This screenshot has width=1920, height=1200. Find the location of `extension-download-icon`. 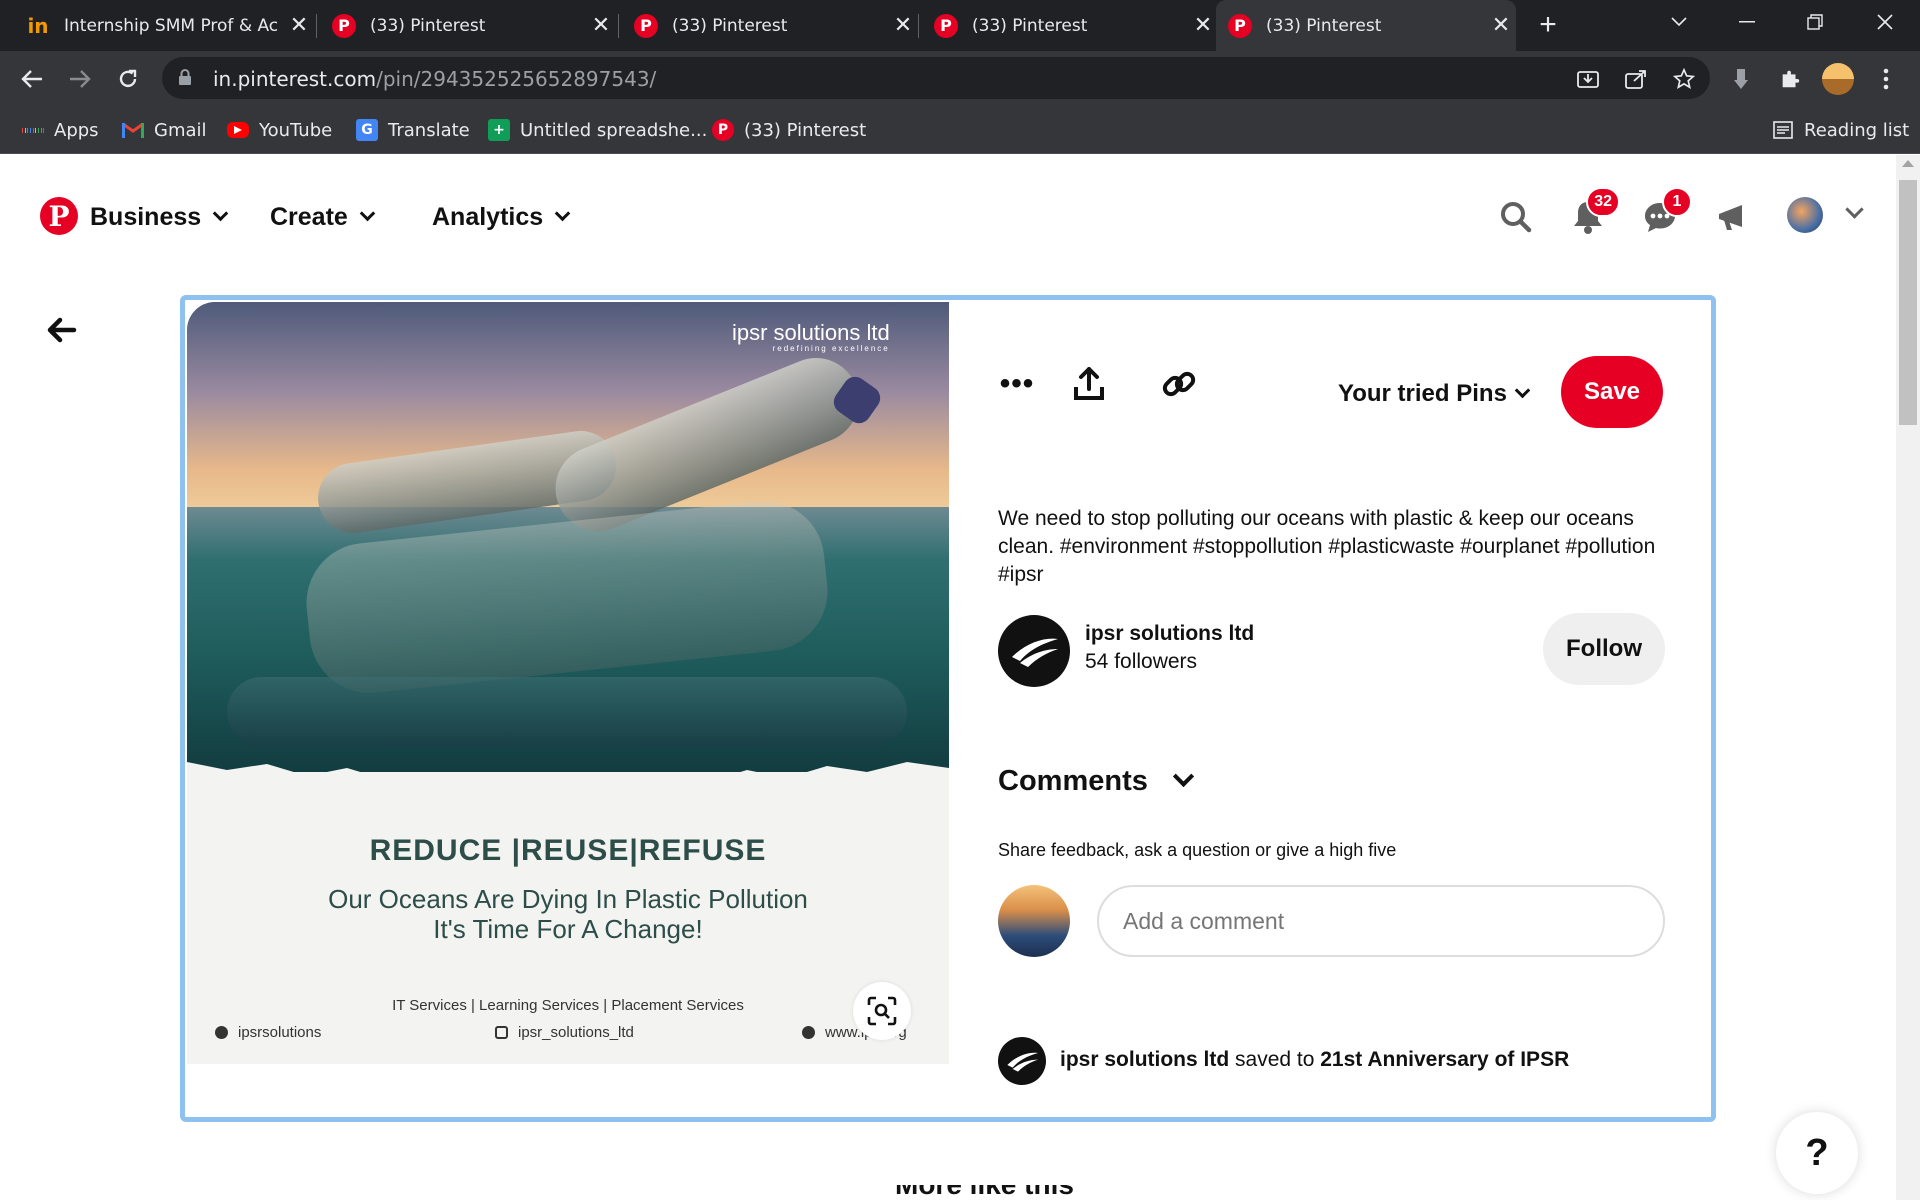

extension-download-icon is located at coordinates (1741, 79).